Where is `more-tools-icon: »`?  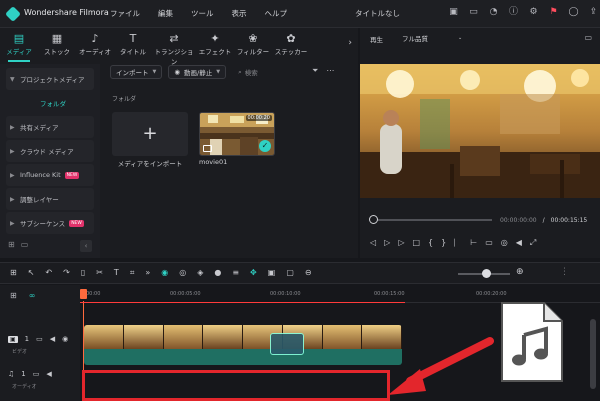 more-tools-icon: » is located at coordinates (147, 273).